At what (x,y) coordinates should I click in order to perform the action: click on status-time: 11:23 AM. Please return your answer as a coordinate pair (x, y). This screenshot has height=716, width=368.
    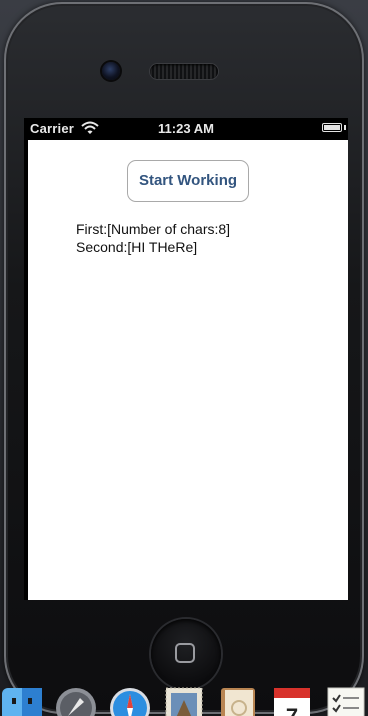
    Looking at the image, I should click on (186, 128).